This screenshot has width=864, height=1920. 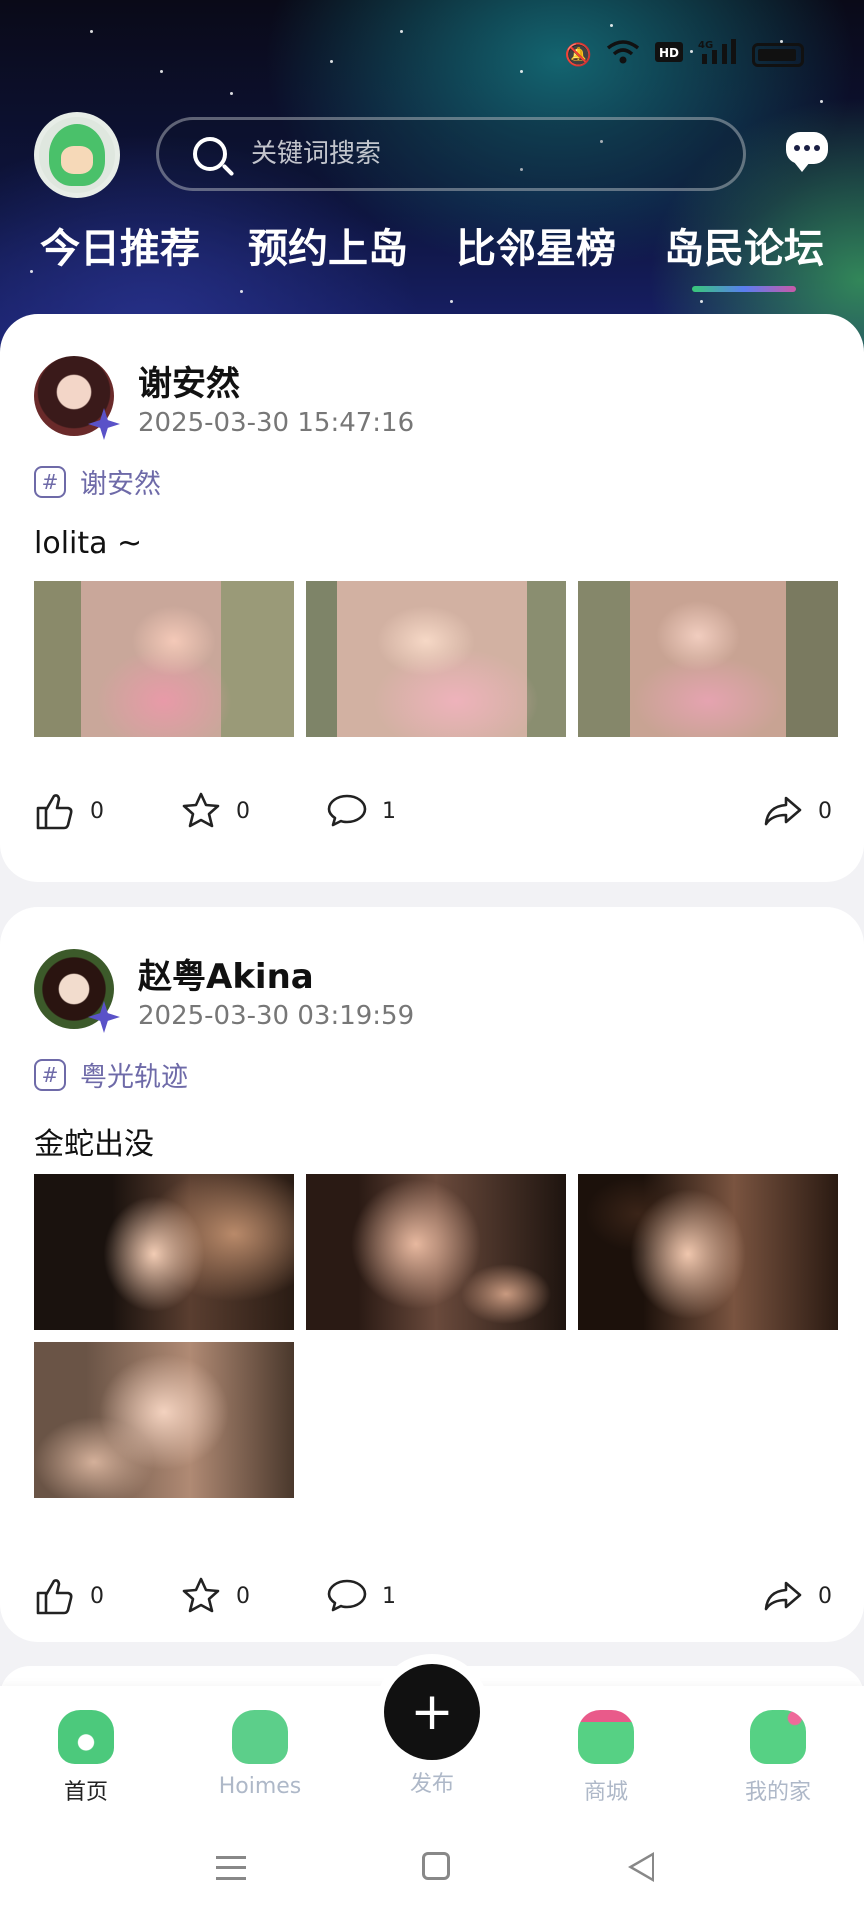 I want to click on tab-ranking: 比邻星榜, so click(x=536, y=252).